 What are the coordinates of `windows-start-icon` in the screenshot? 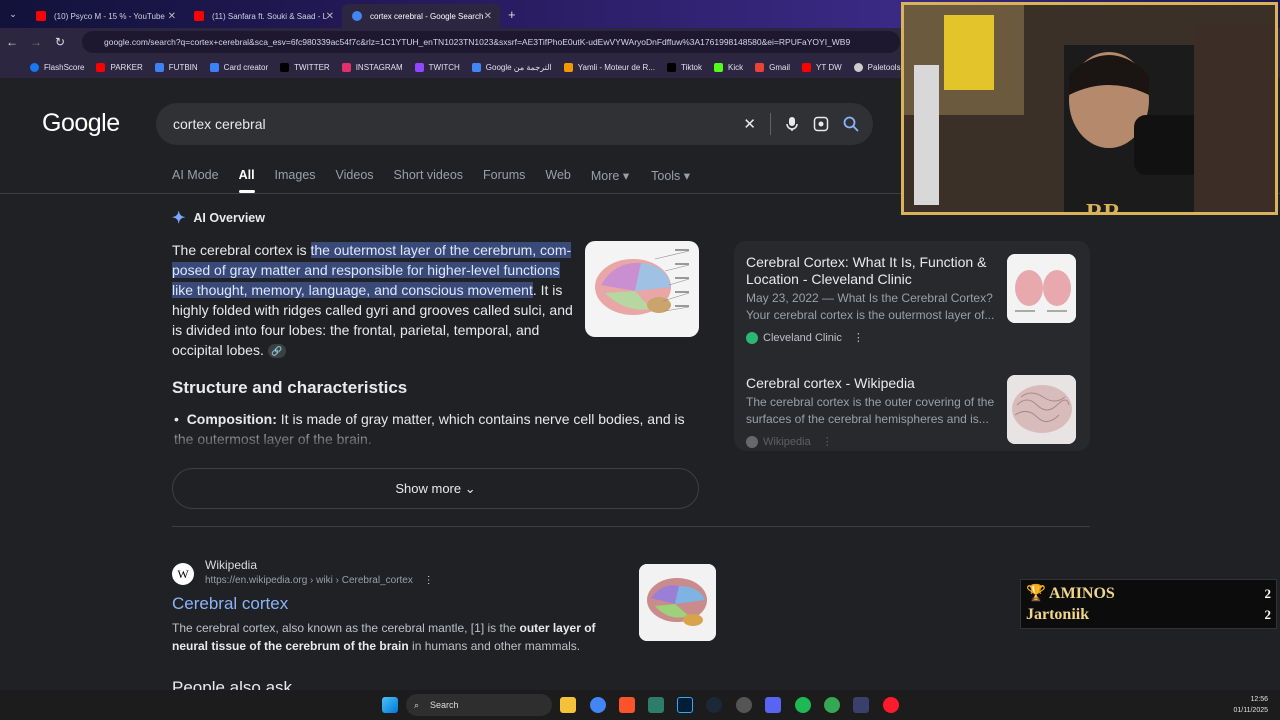 It's located at (390, 705).